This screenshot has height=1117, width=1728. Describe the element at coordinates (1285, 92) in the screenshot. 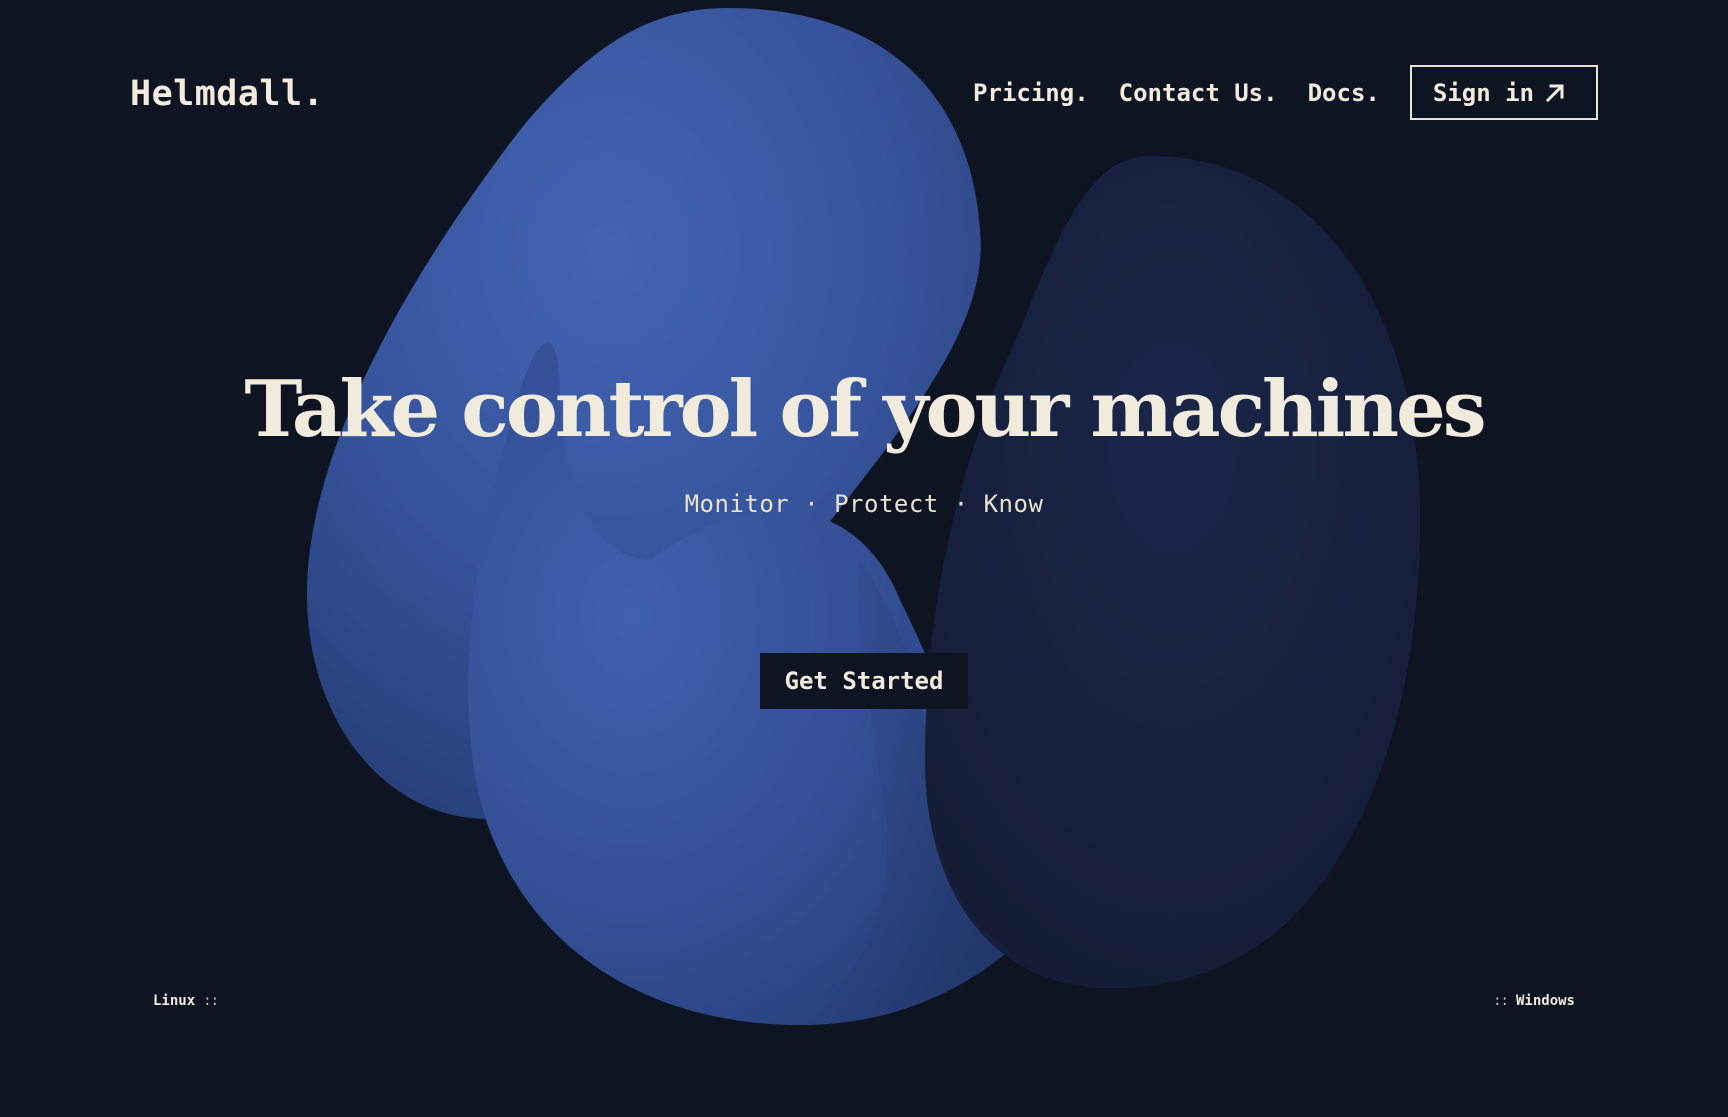

I see `nav-links: Pricing. Contact Us. Docs. Sign in` at that location.